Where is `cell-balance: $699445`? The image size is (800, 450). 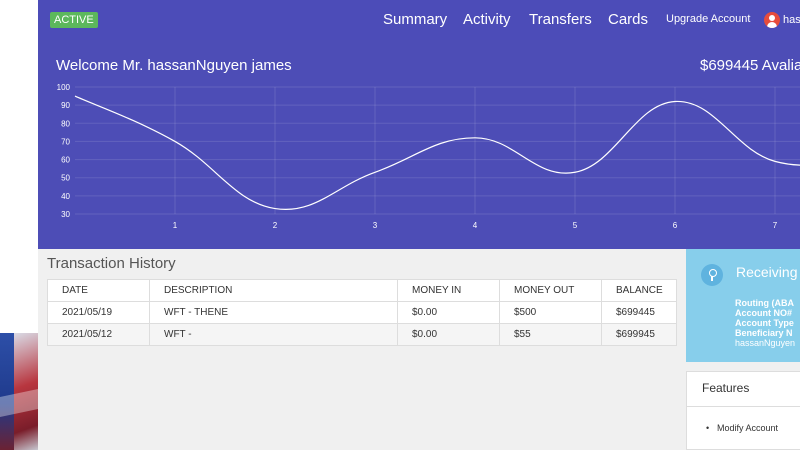 cell-balance: $699445 is located at coordinates (639, 312).